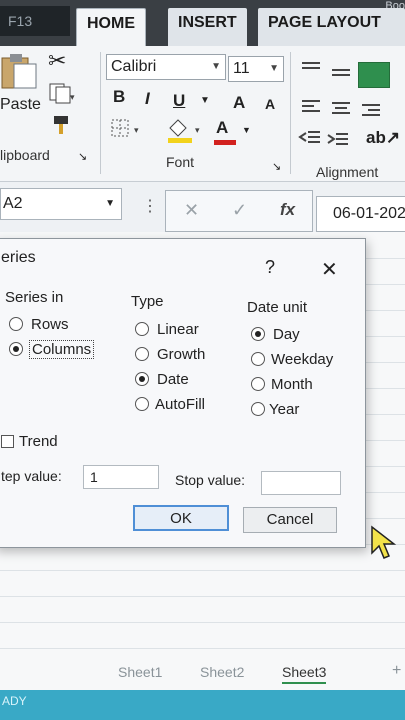 The width and height of the screenshot is (405, 720). Describe the element at coordinates (134, 66) in the screenshot. I see `font-name-value: Calibri` at that location.